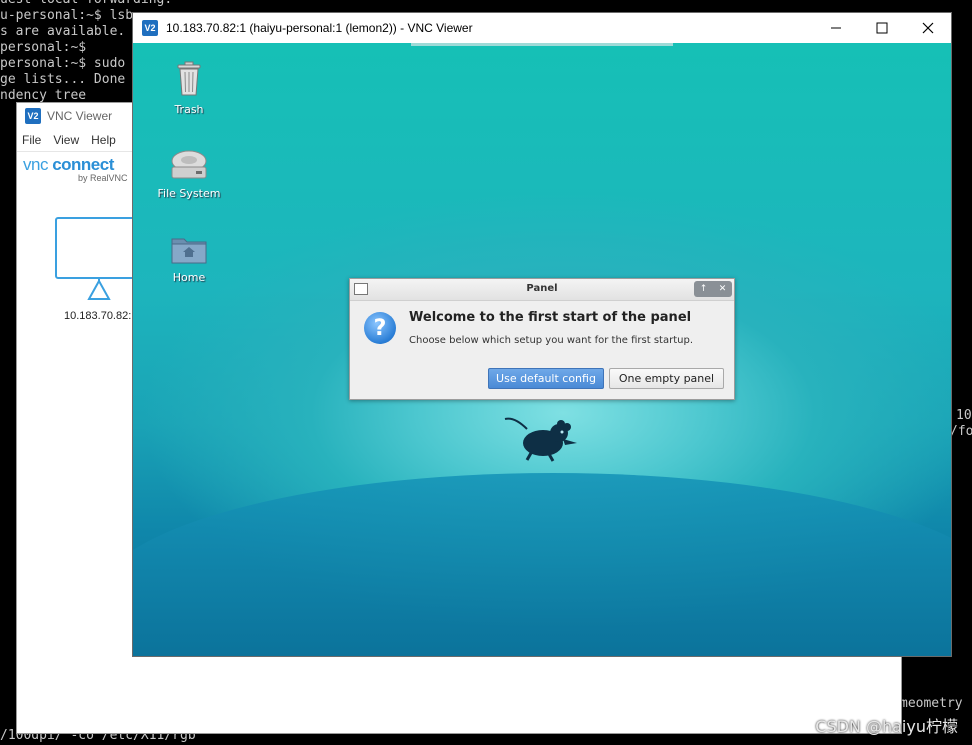 This screenshot has height=745, width=972. I want to click on addressbook-title: VNC Viewer, so click(80, 116).